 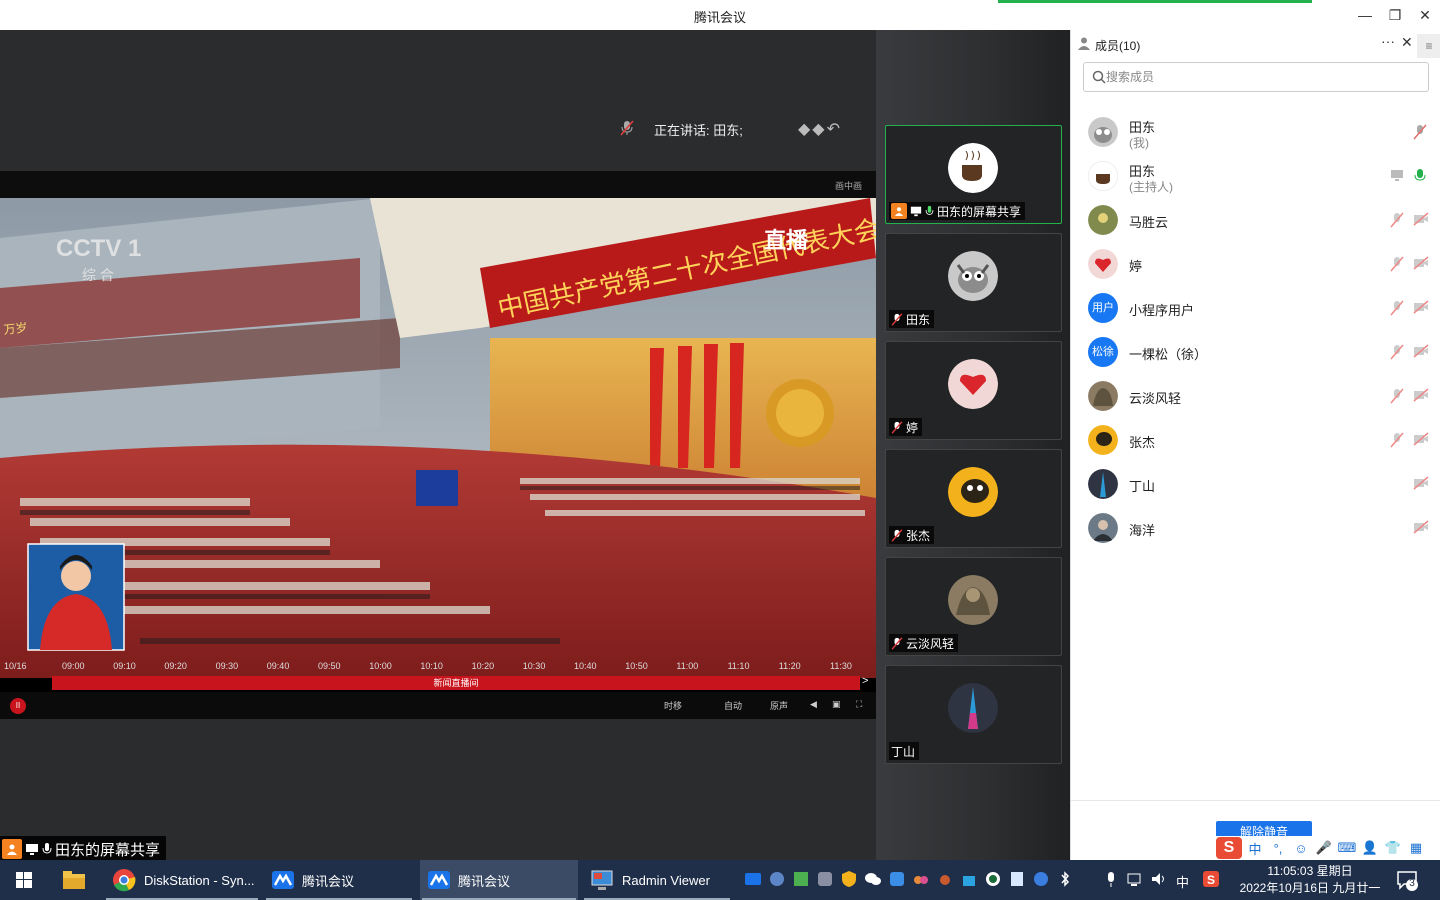 What do you see at coordinates (1159, 879) in the screenshot?
I see `volume-icon` at bounding box center [1159, 879].